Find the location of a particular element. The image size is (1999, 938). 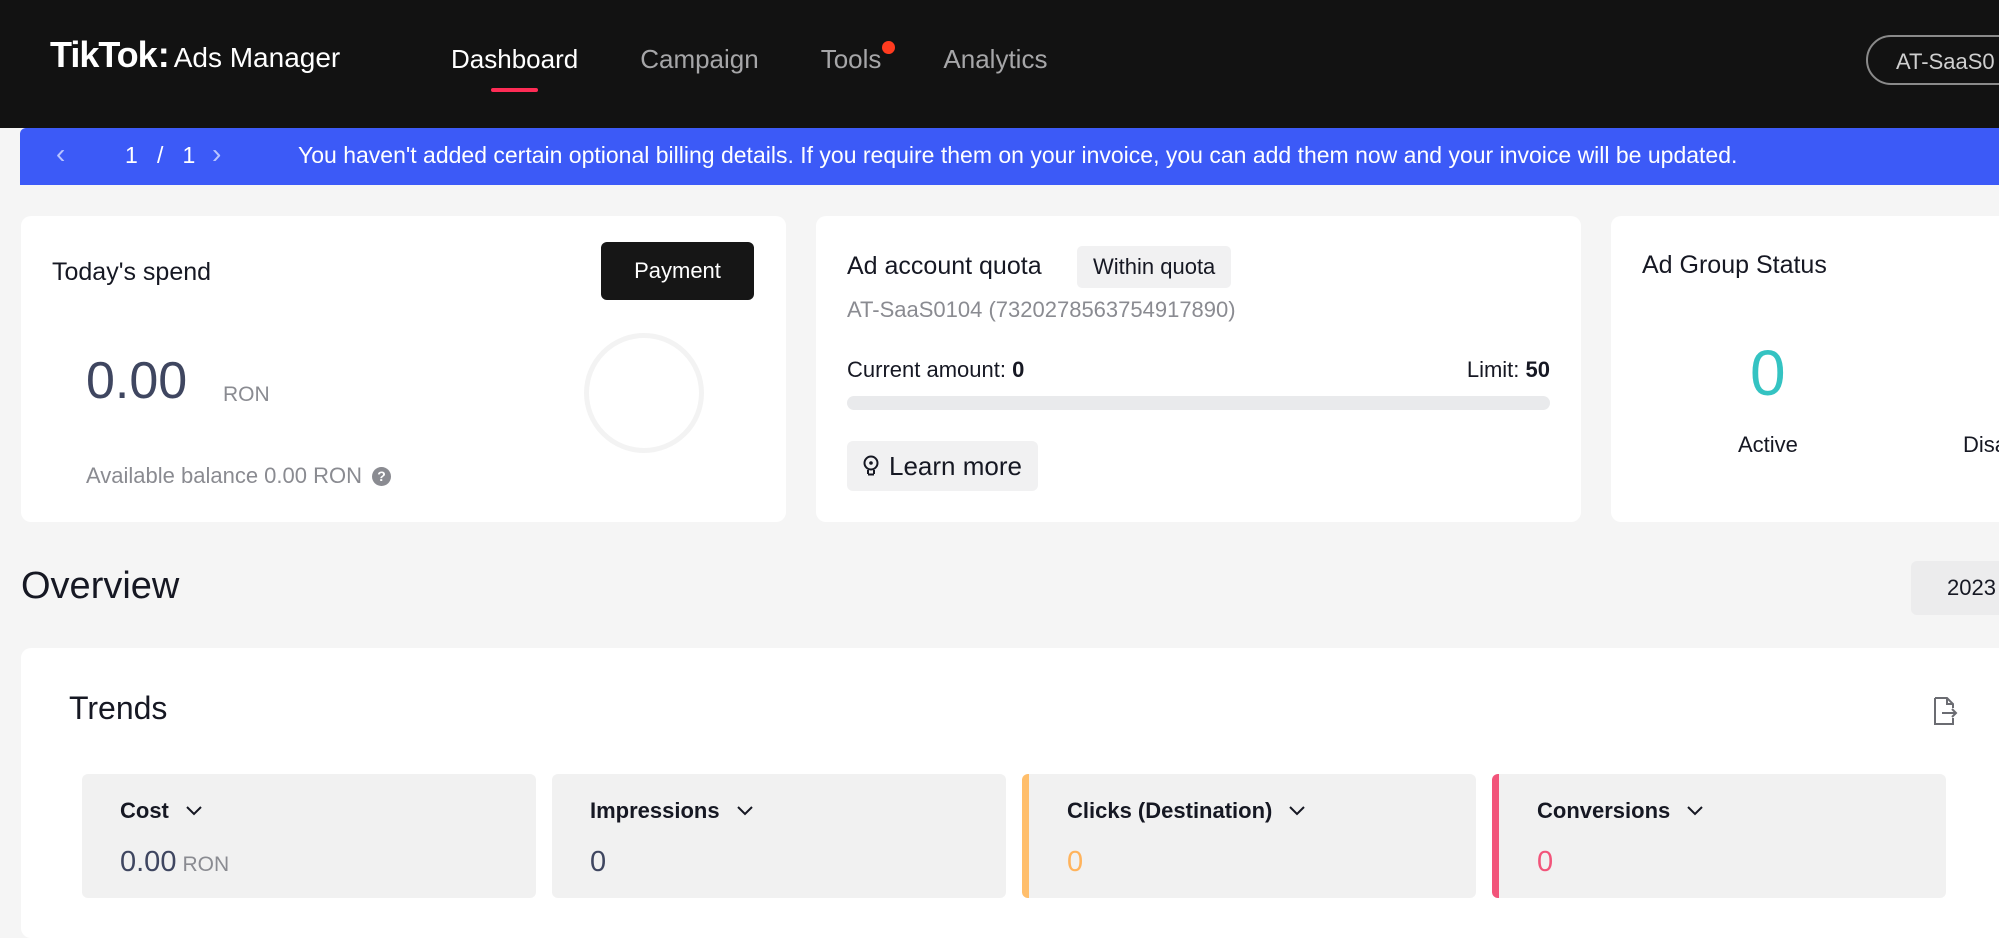

metric-value: 0.00 RON is located at coordinates (174, 862).